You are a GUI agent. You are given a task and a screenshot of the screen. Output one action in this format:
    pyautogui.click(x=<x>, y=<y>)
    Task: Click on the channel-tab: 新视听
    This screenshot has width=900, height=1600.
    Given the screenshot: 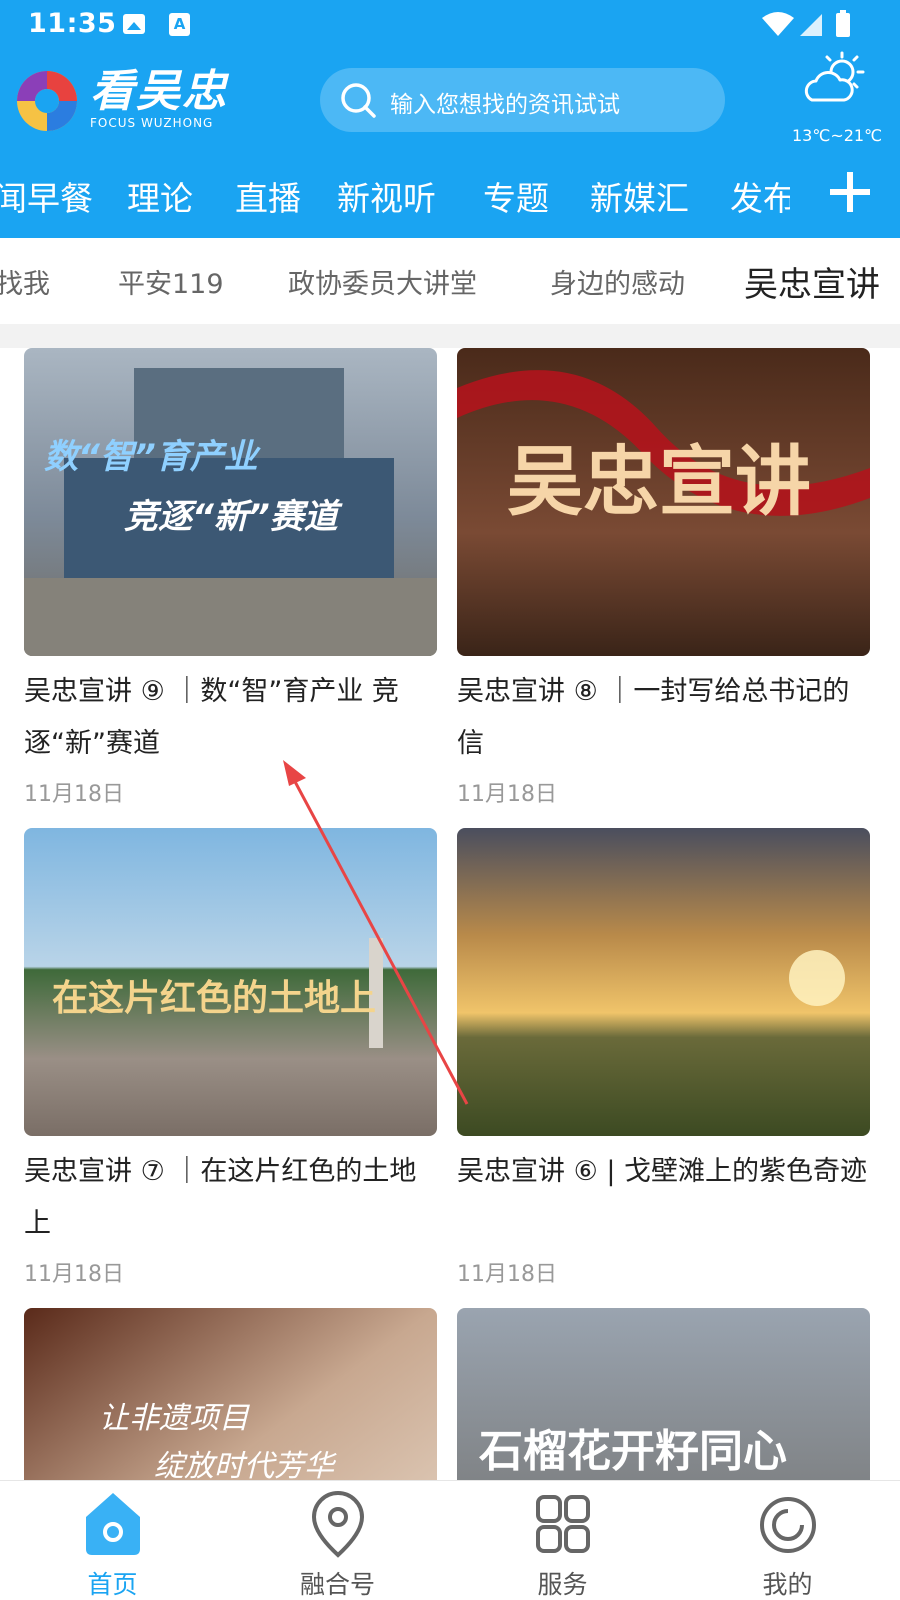 What is the action you would take?
    pyautogui.click(x=386, y=196)
    